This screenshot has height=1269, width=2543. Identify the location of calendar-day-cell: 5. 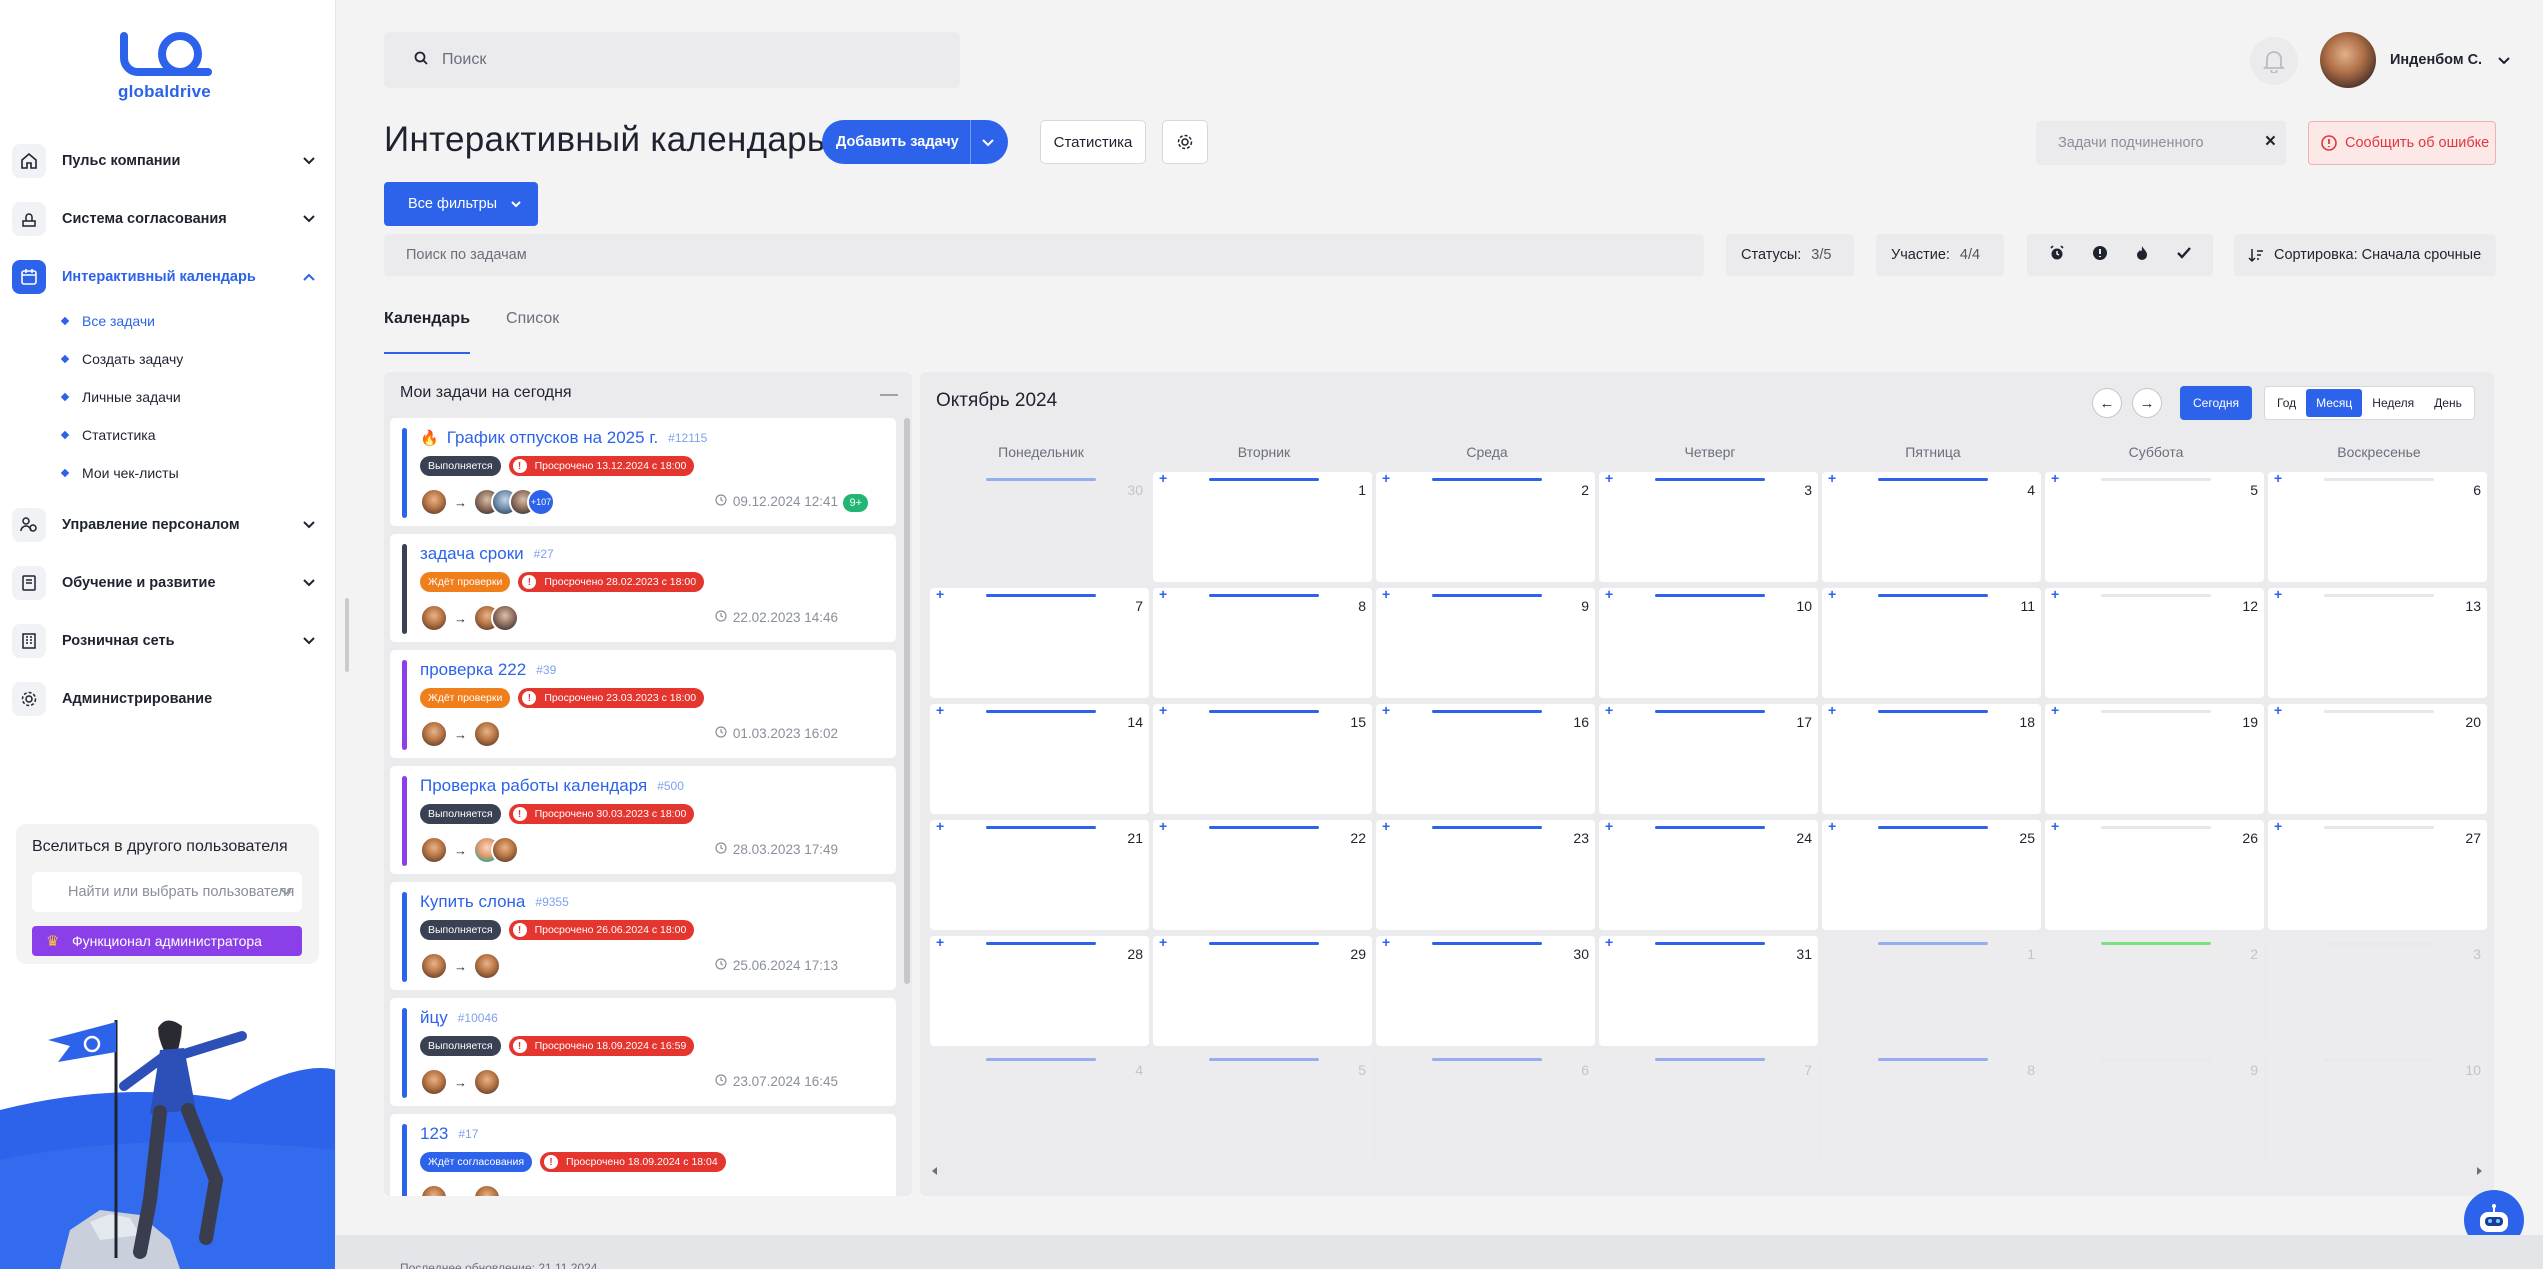
(1262, 1107).